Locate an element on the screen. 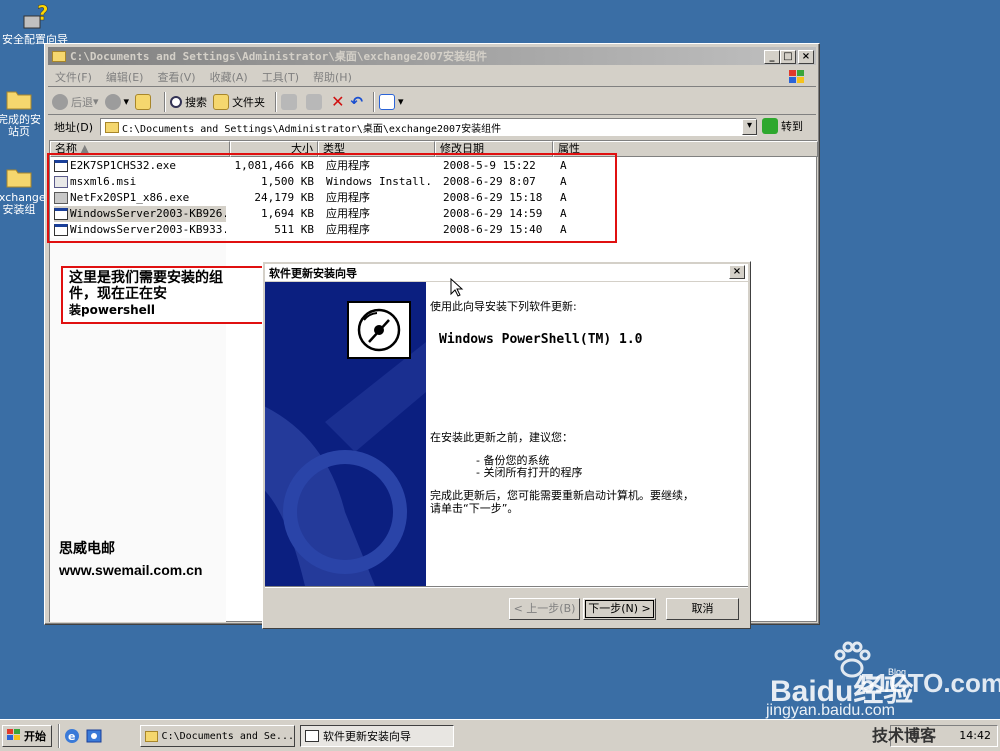 This screenshot has height=751, width=1000. address-dropdown-button: ▾ is located at coordinates (749, 127).